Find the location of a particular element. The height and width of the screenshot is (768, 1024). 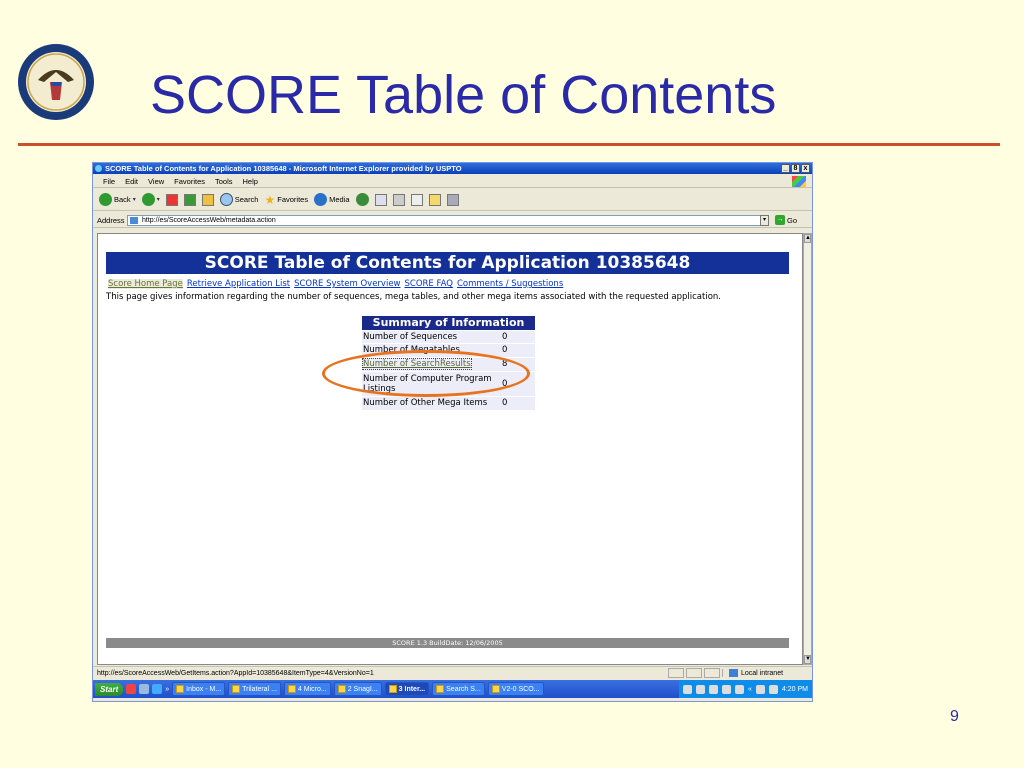

stop-icon is located at coordinates (171, 199).